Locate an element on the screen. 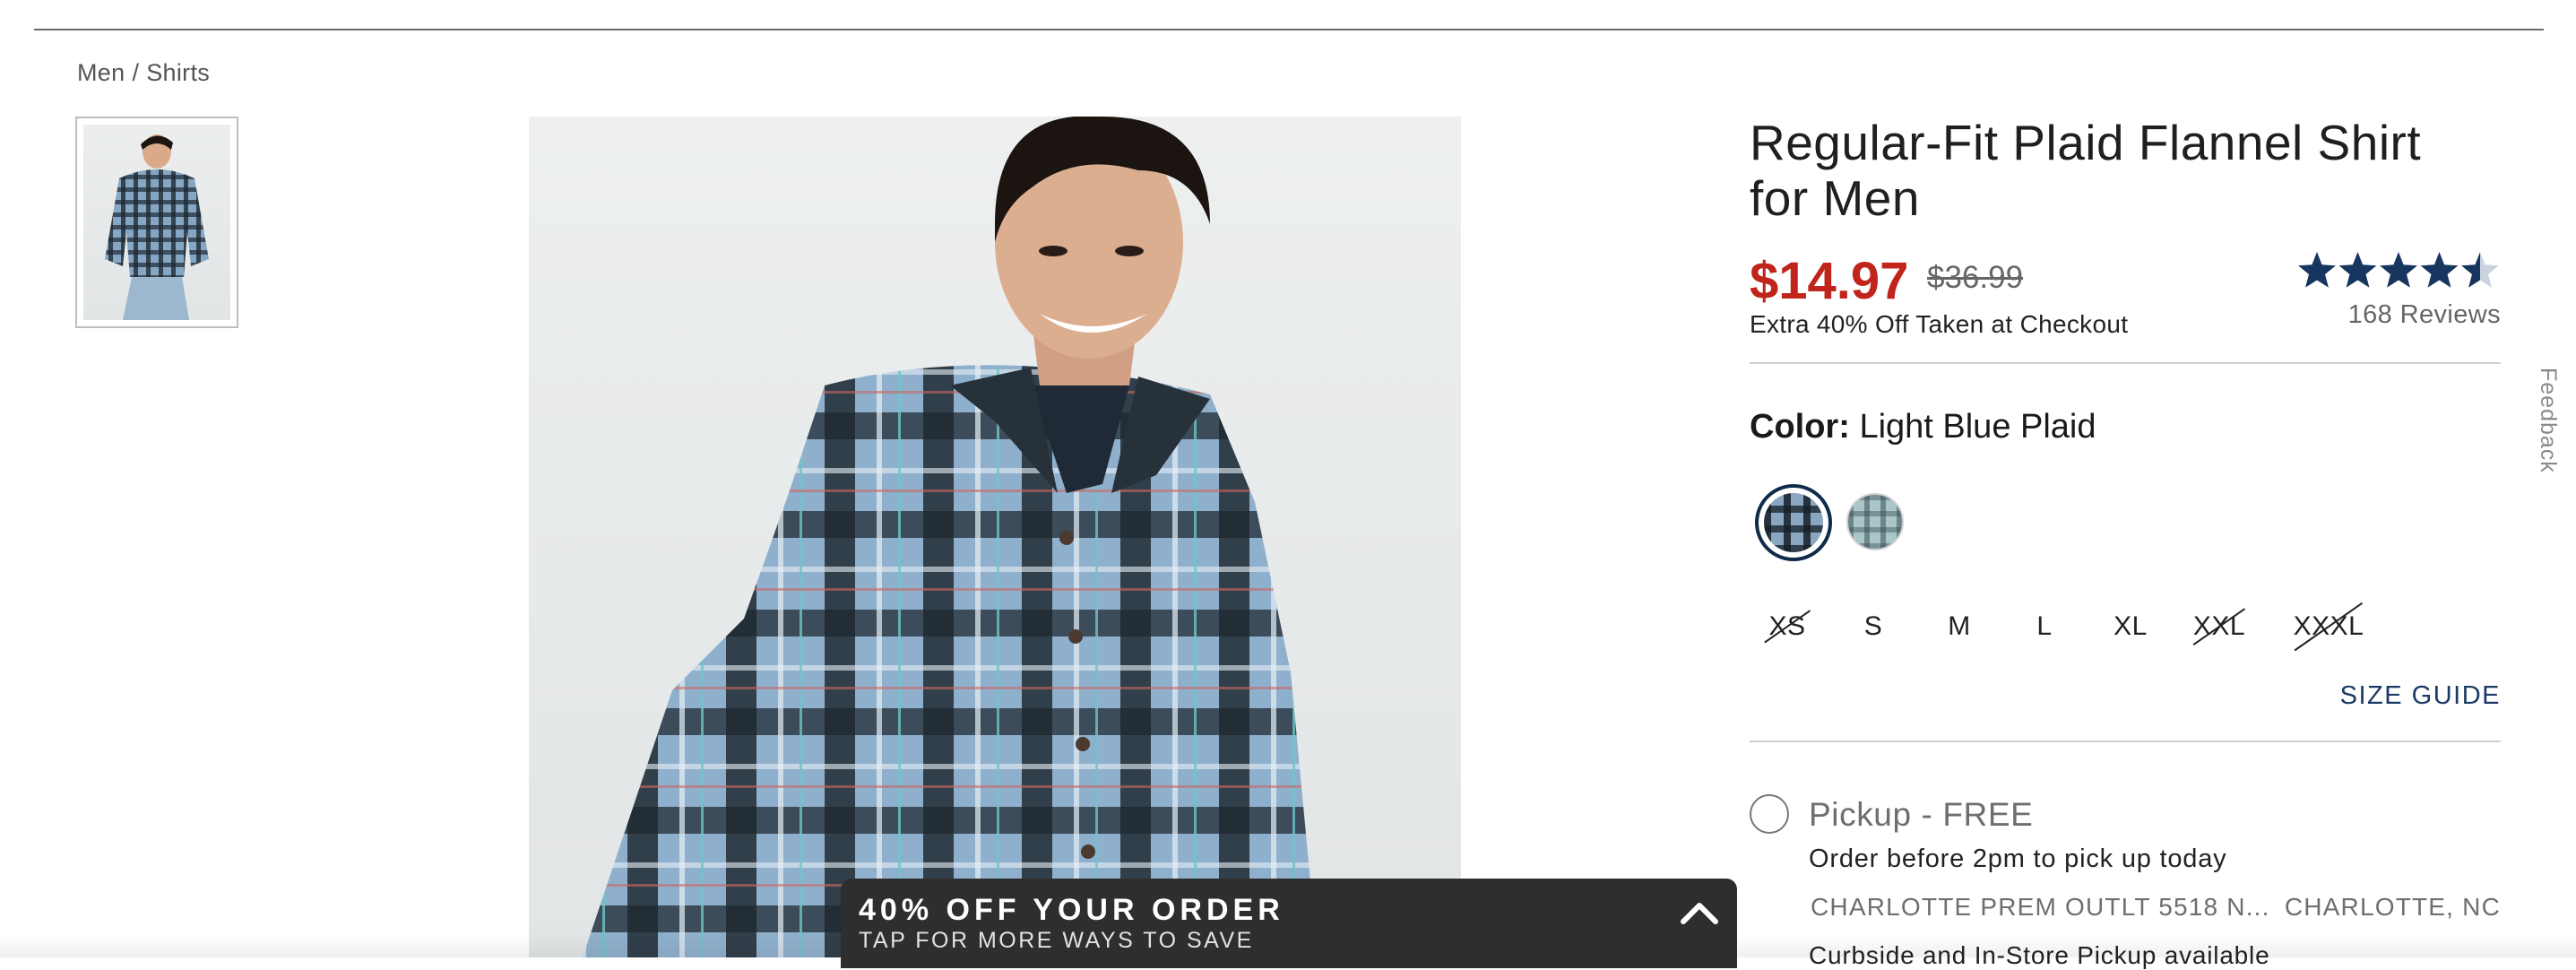  size-xs: XS is located at coordinates (1787, 627).